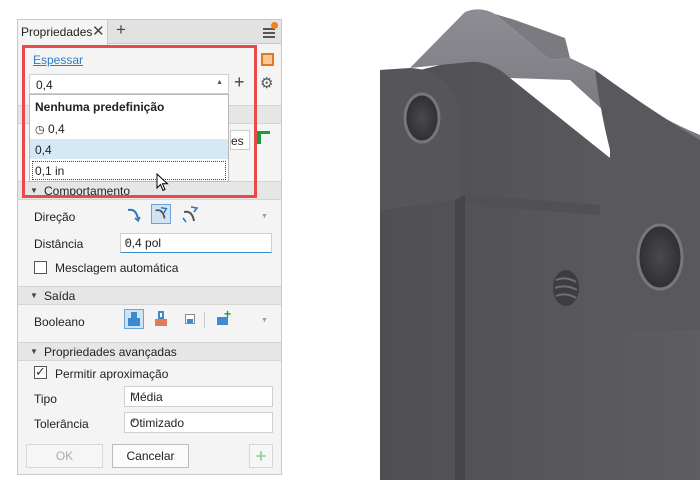 This screenshot has height=480, width=700. I want to click on section-saida: ▼ Saída, so click(149, 295).